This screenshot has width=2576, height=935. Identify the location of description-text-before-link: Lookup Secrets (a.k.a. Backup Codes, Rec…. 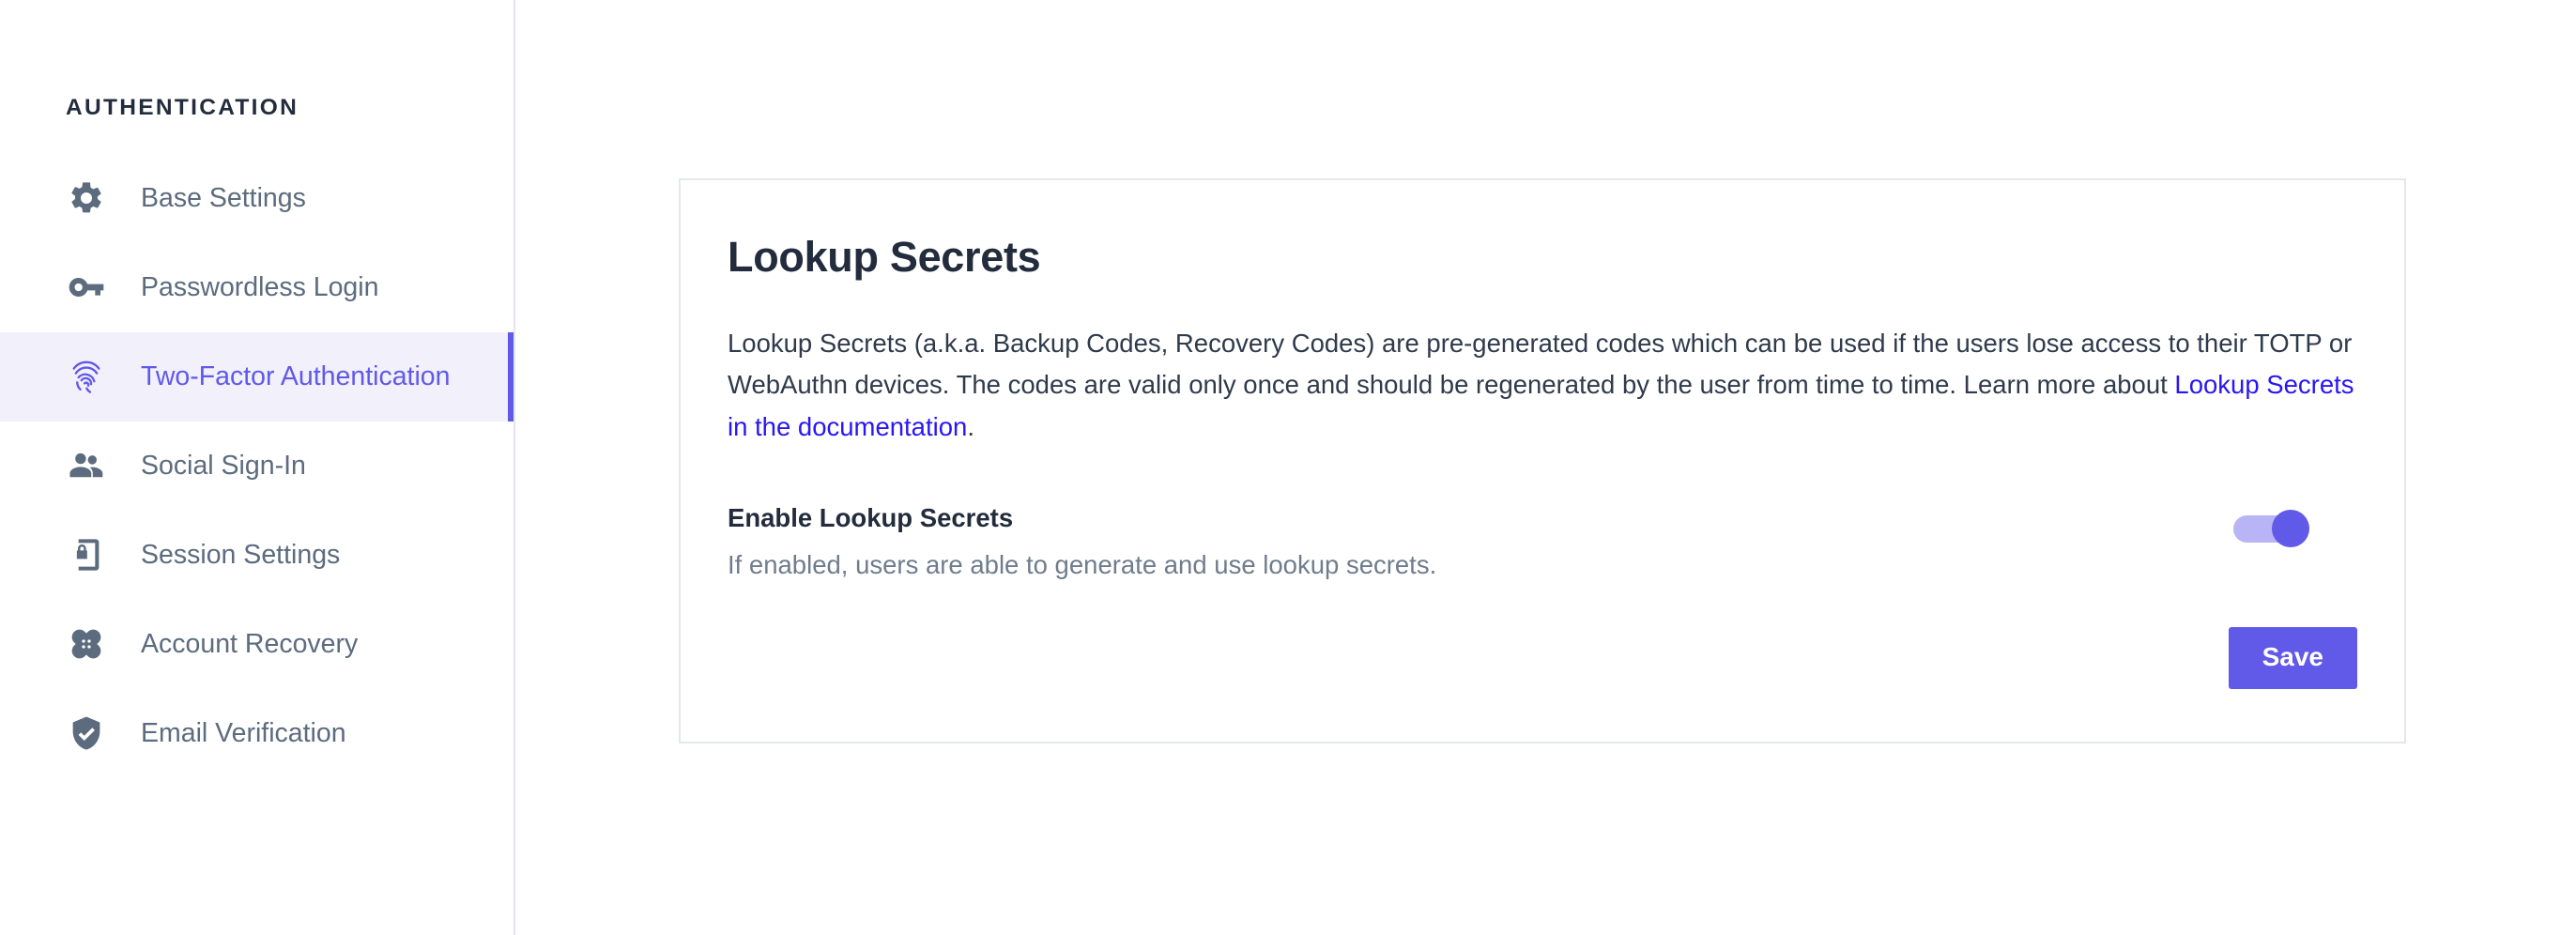
(1541, 364).